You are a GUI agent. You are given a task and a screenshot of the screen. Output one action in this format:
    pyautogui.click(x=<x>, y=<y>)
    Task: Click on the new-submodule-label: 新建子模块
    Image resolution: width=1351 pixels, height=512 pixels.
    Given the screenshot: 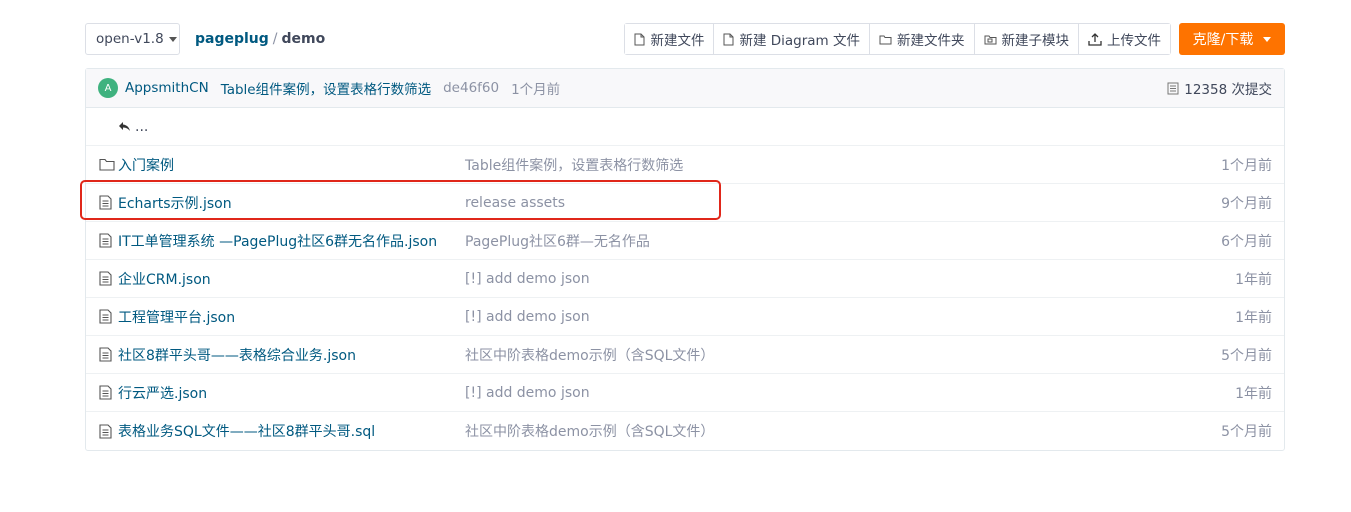 What is the action you would take?
    pyautogui.click(x=1035, y=41)
    